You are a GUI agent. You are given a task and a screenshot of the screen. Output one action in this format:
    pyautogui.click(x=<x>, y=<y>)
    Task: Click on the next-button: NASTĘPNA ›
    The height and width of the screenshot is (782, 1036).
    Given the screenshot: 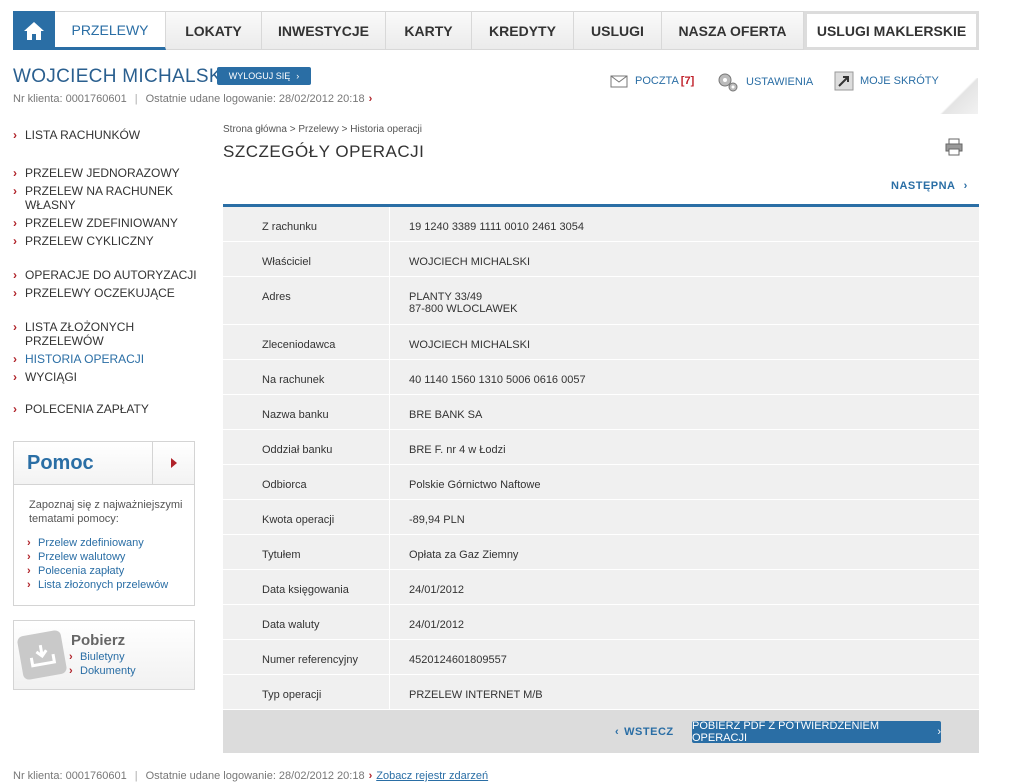 What is the action you would take?
    pyautogui.click(x=929, y=186)
    